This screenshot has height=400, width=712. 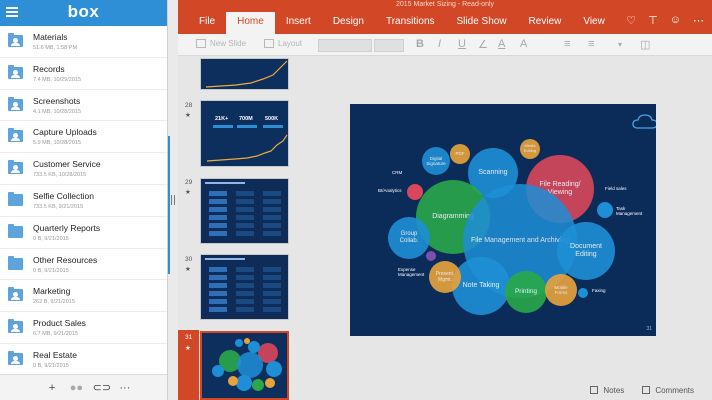 What do you see at coordinates (545, 23) in the screenshot?
I see `tab-review: Review` at bounding box center [545, 23].